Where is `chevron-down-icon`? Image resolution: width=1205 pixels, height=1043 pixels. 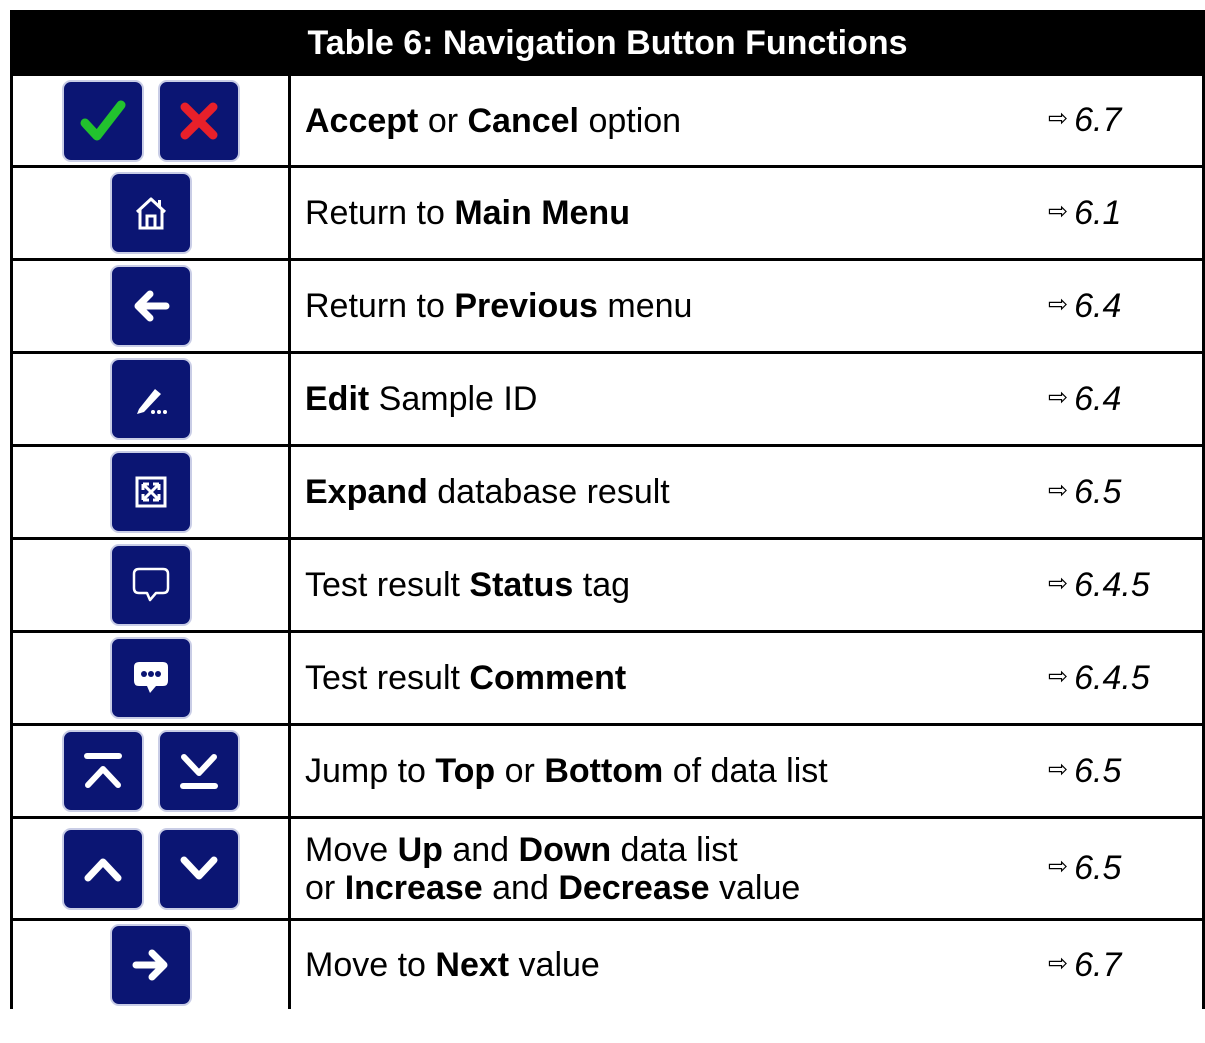
chevron-down-icon is located at coordinates (199, 869).